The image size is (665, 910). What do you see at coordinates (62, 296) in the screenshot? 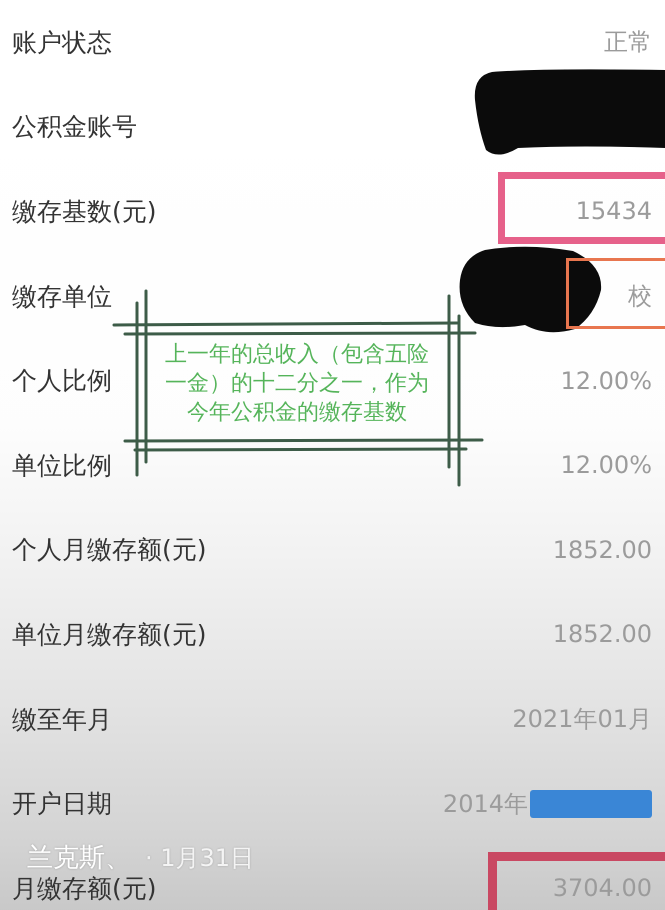
I see `field-label: 缴存单位` at bounding box center [62, 296].